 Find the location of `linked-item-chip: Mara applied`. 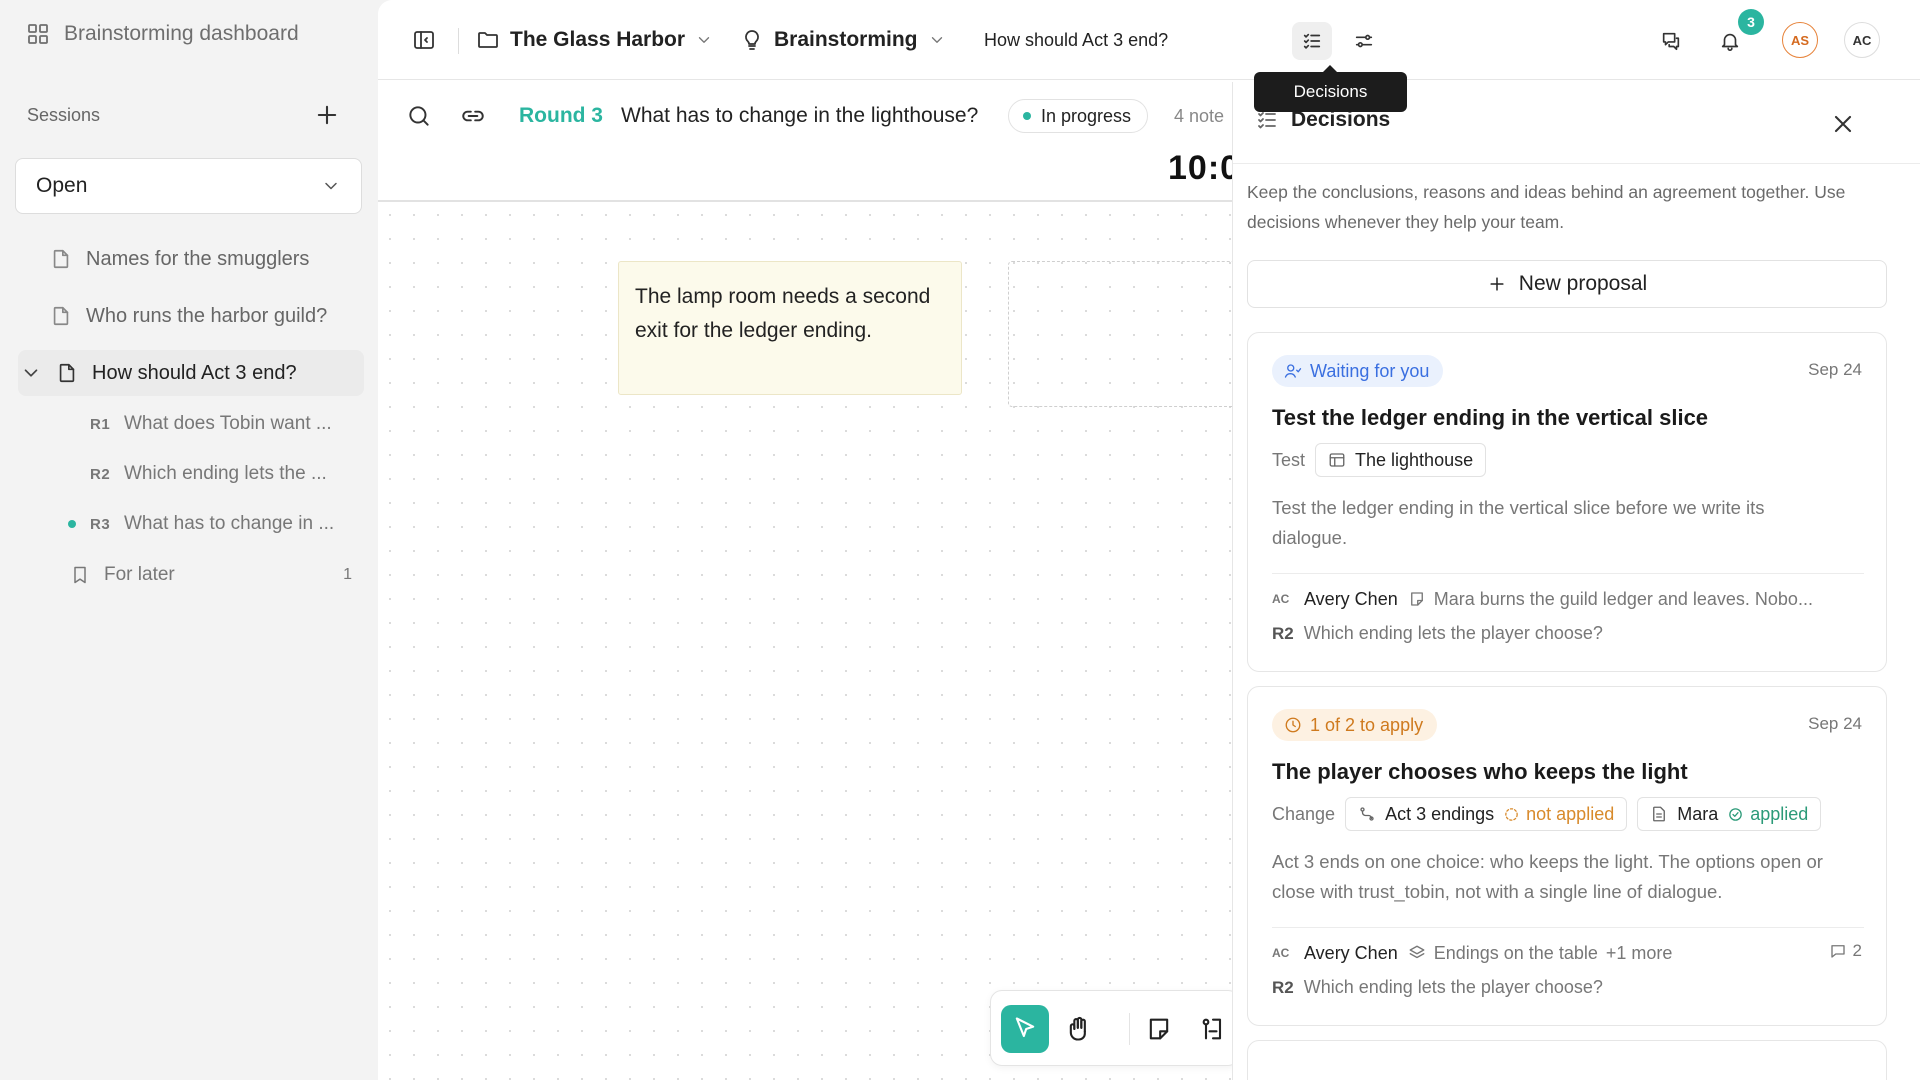

linked-item-chip: Mara applied is located at coordinates (1729, 814).